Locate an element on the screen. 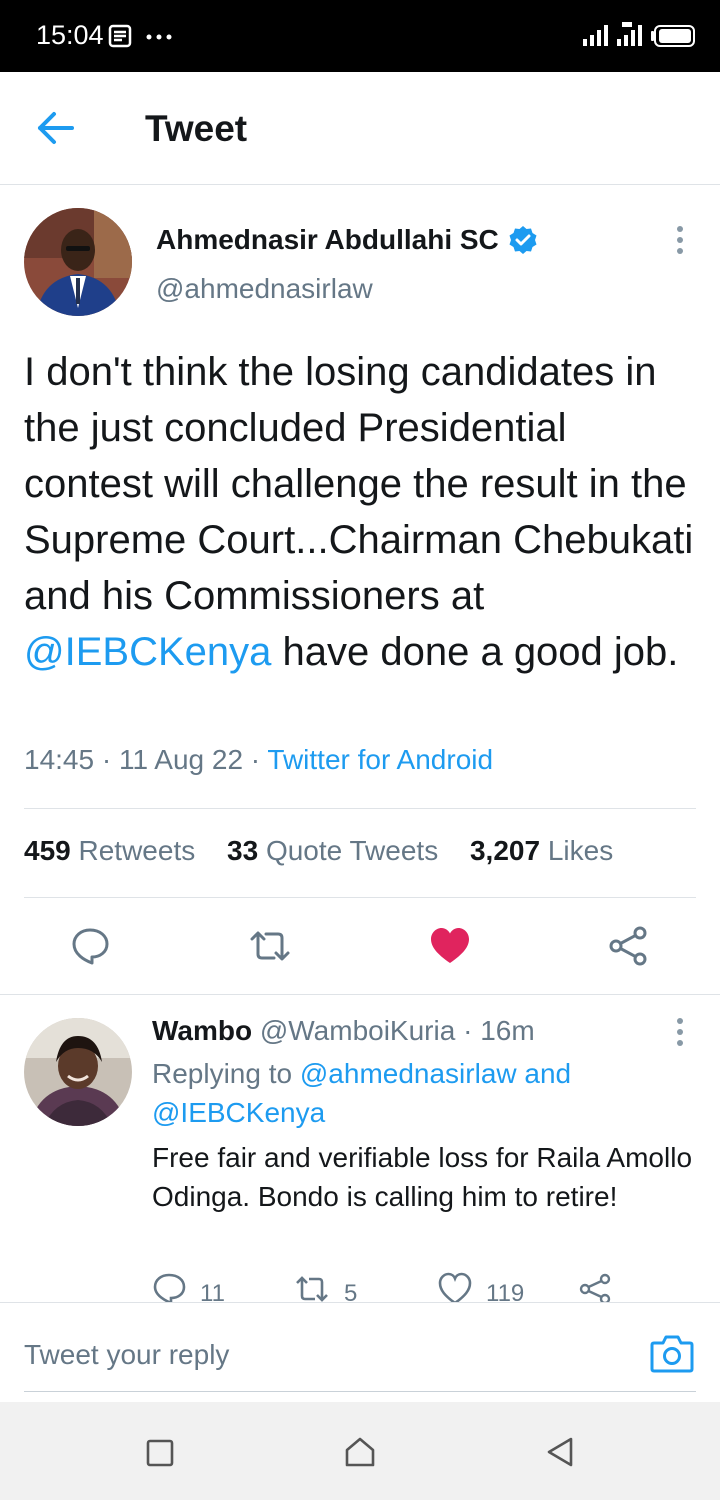  reply-share-button is located at coordinates (595, 1287).